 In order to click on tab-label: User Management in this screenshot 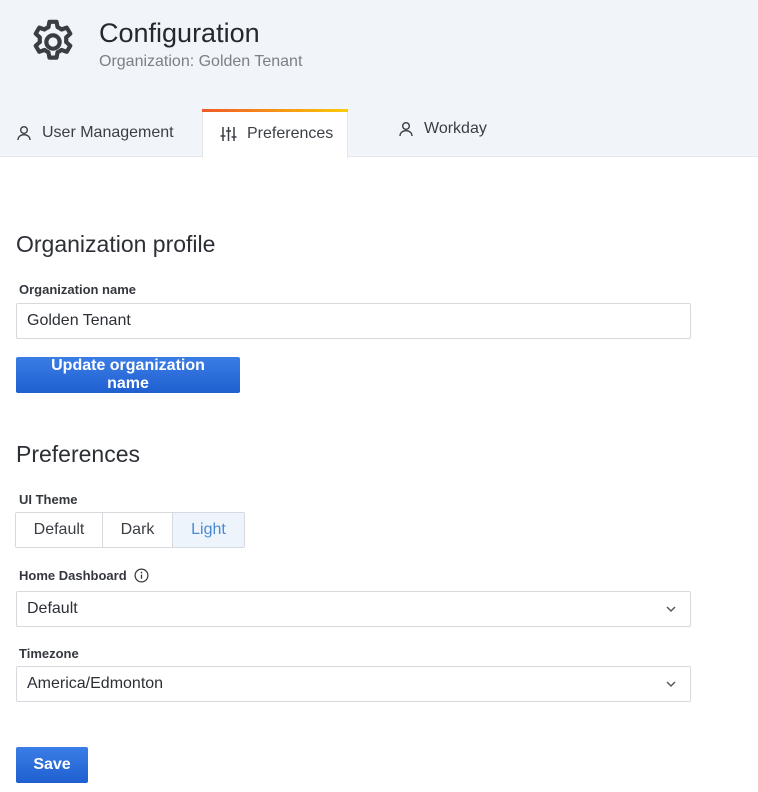, I will do `click(108, 132)`.